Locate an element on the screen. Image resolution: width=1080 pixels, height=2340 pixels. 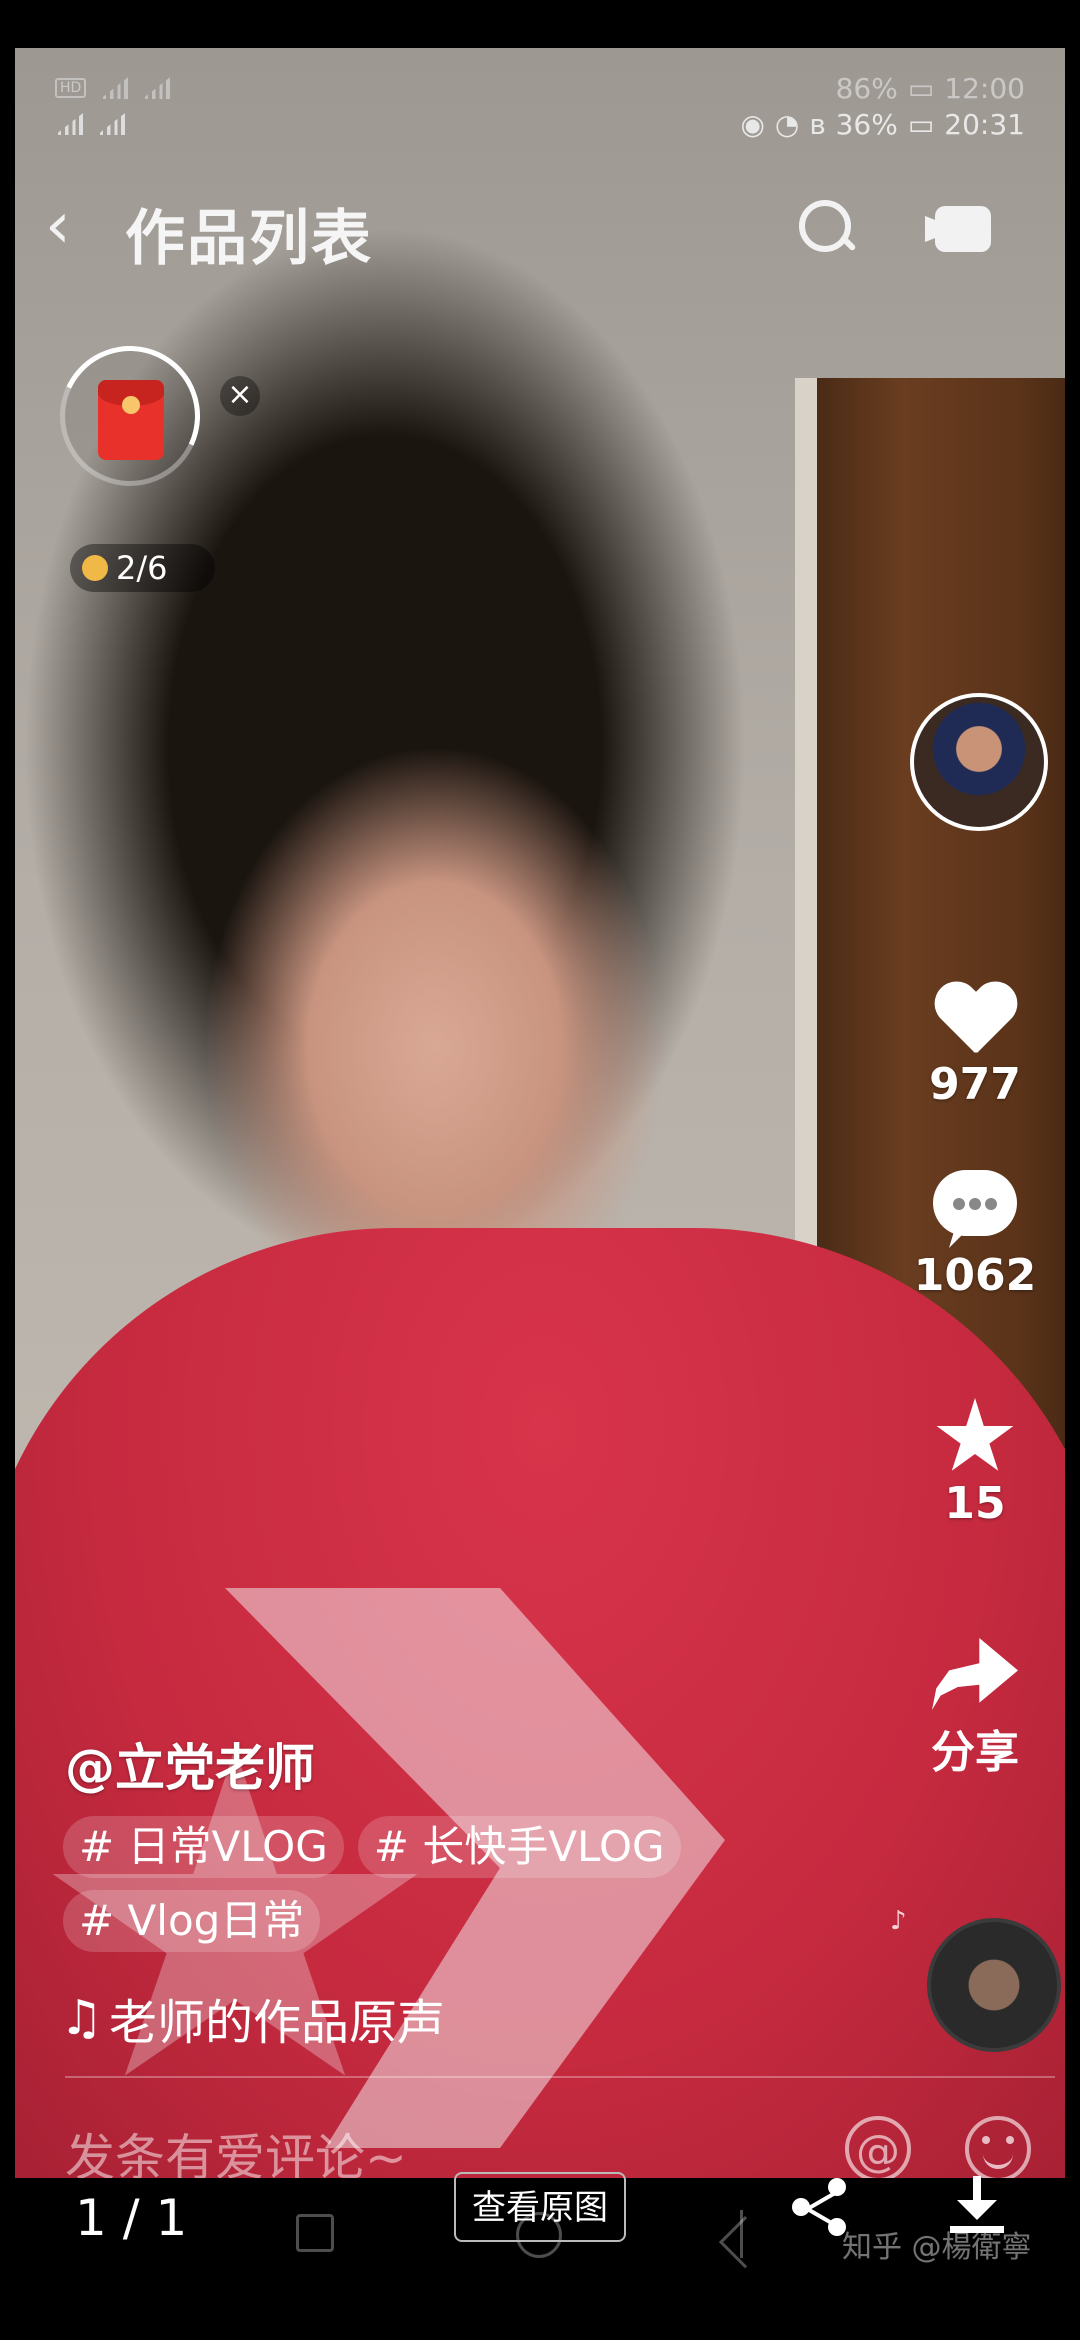
music-title: 老师的作品原声 is located at coordinates (277, 2023).